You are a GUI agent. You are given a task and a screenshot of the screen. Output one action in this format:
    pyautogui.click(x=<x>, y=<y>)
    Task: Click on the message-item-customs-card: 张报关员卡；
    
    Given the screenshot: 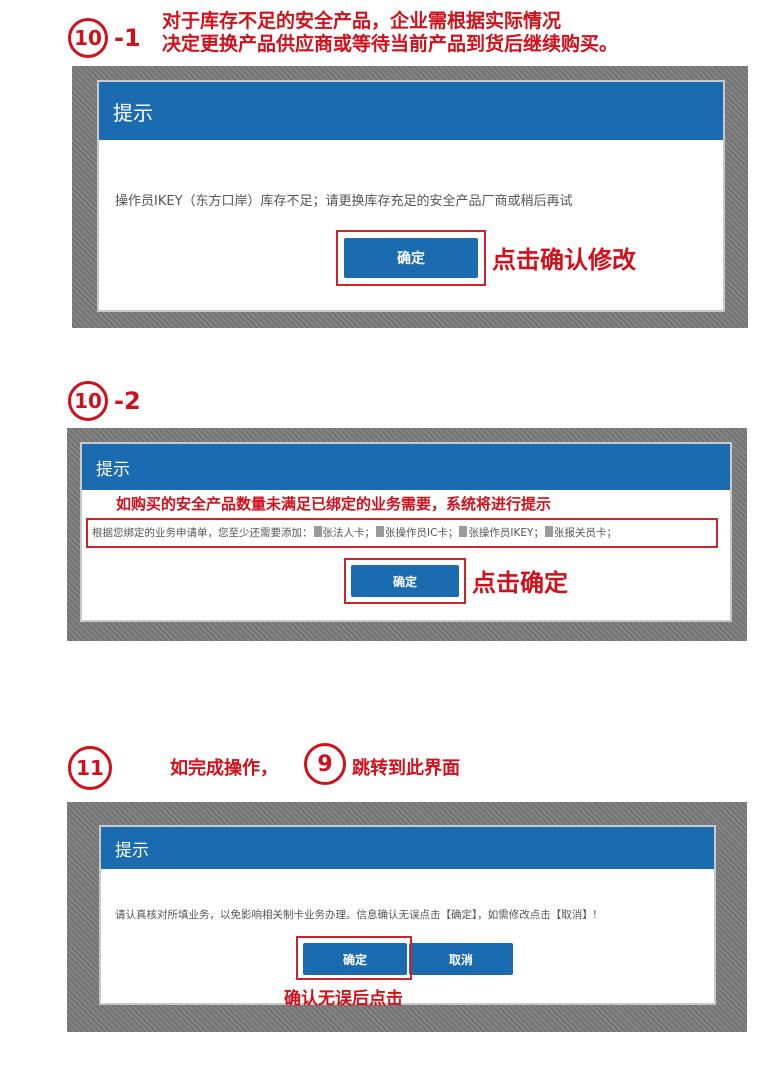 What is the action you would take?
    pyautogui.click(x=585, y=533)
    